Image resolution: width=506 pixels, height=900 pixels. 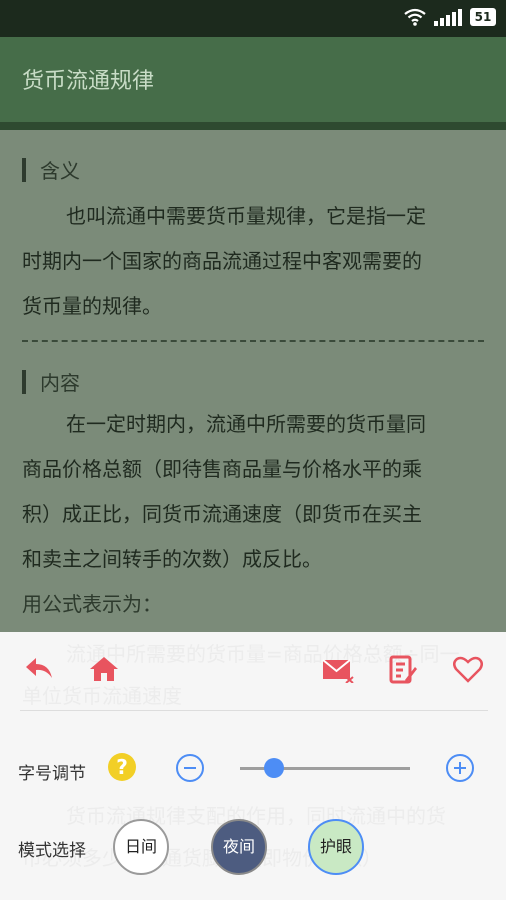 I want to click on mail-icon, so click(x=338, y=671).